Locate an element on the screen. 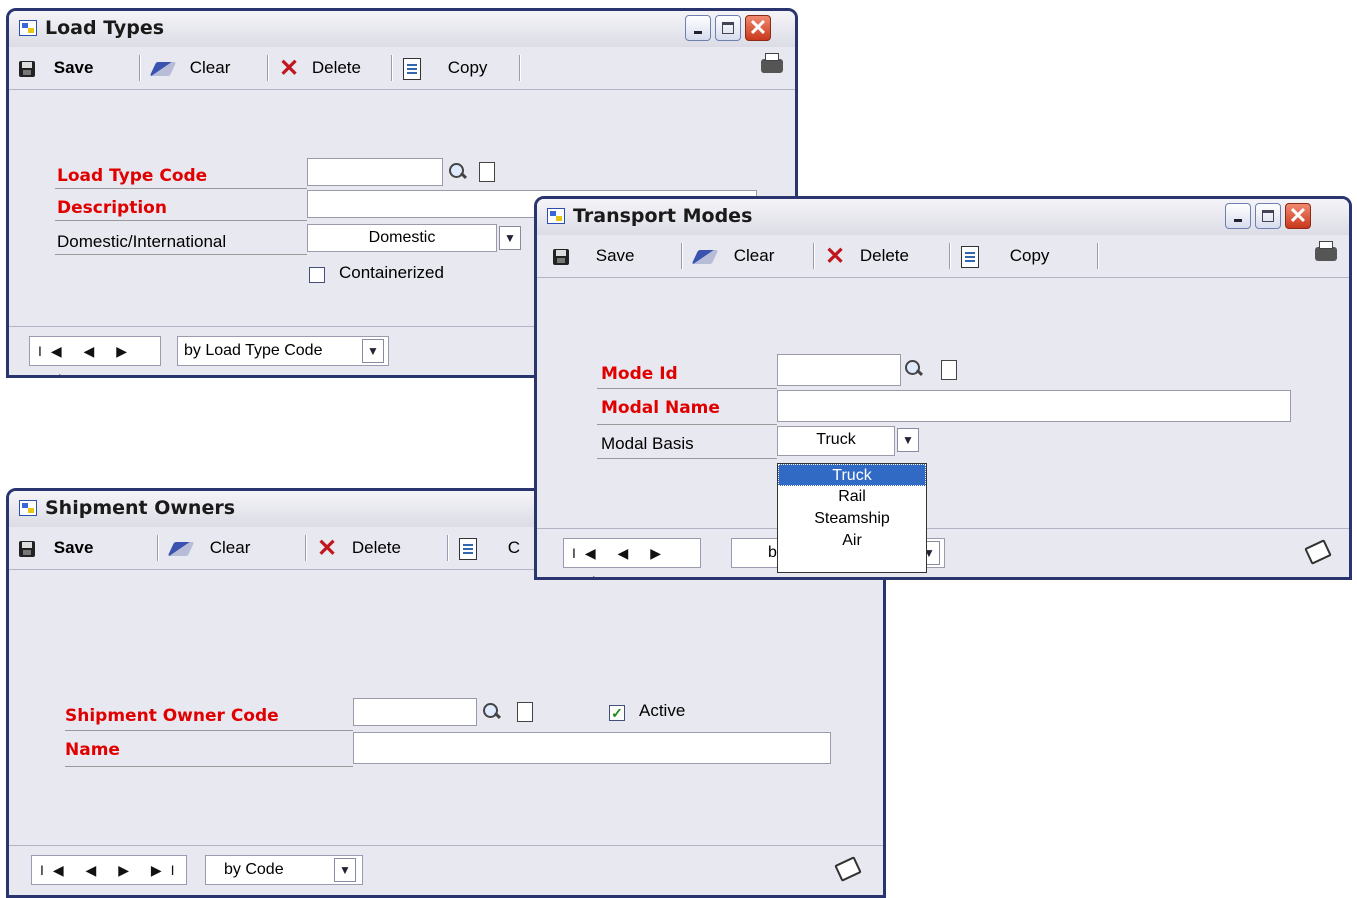 Image resolution: width=1357 pixels, height=898 pixels. window-title: Load Types is located at coordinates (105, 28).